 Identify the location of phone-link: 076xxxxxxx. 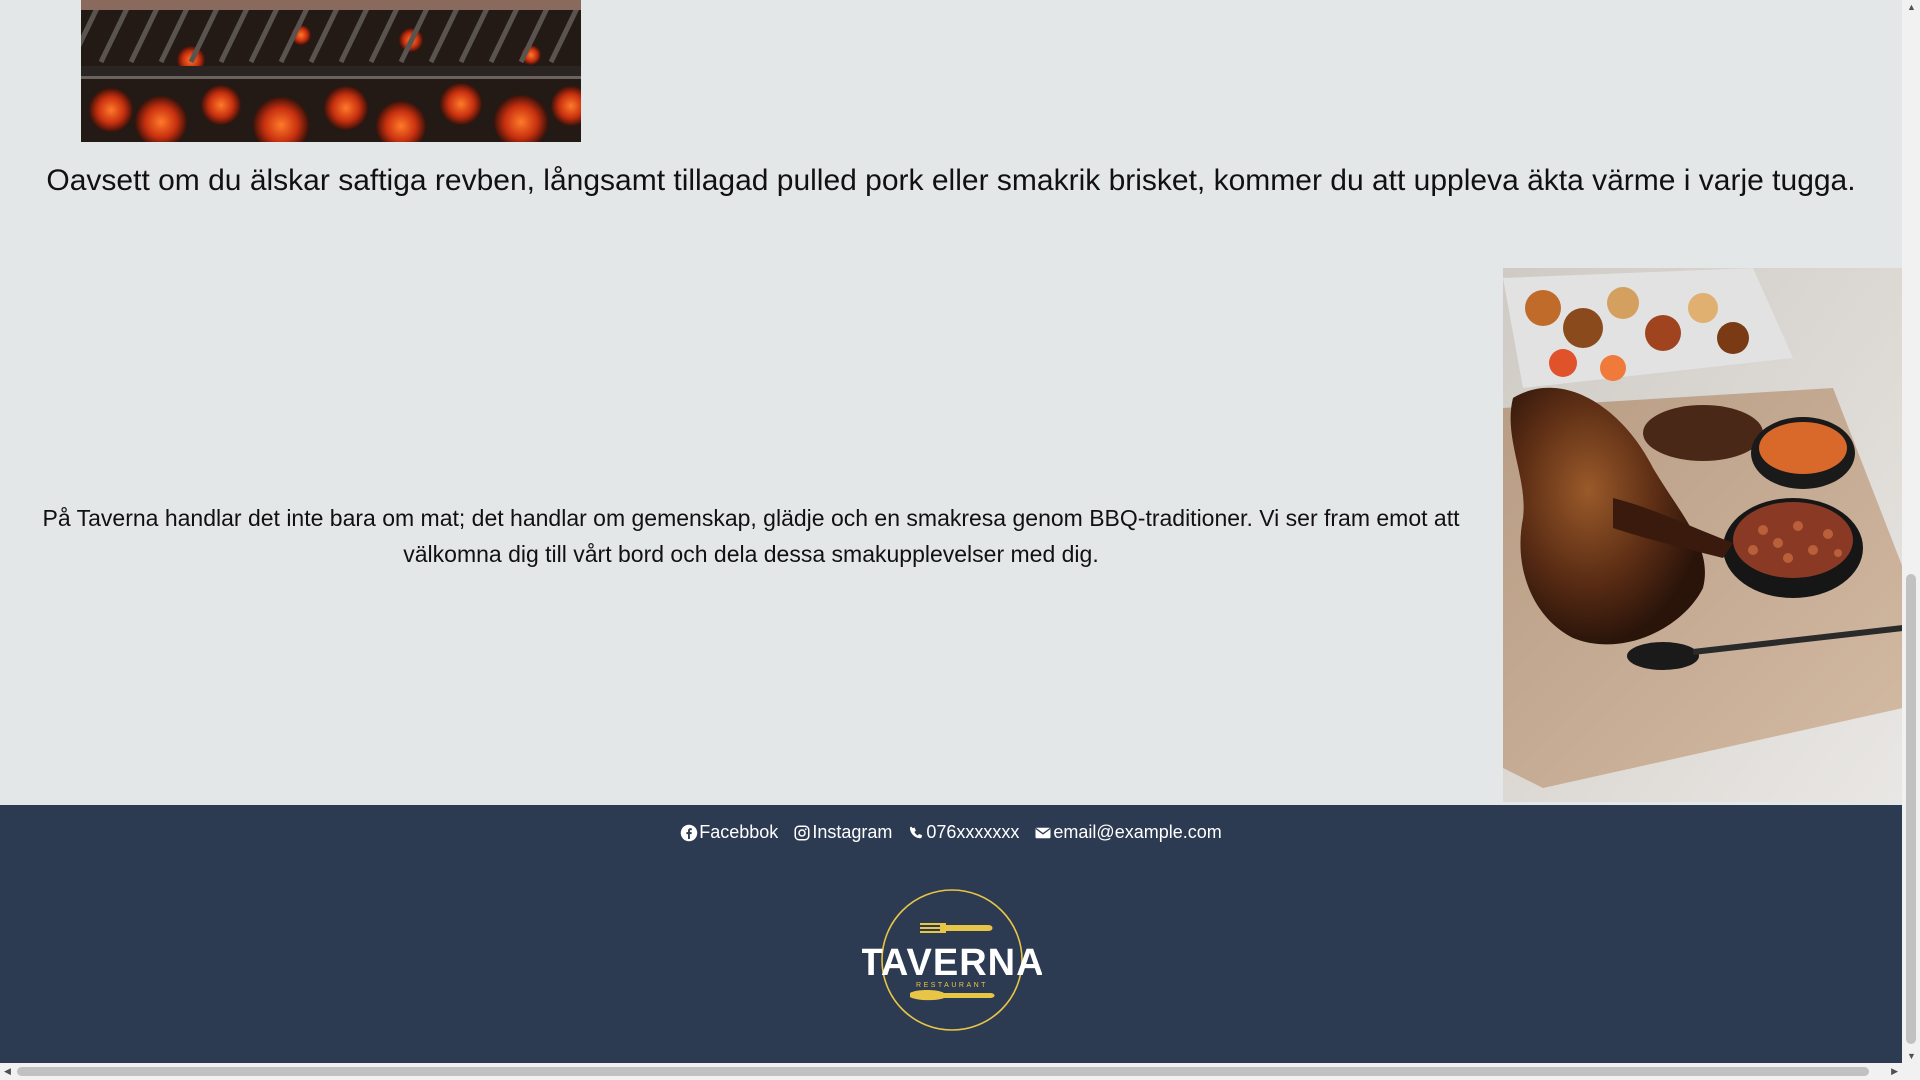
(963, 832).